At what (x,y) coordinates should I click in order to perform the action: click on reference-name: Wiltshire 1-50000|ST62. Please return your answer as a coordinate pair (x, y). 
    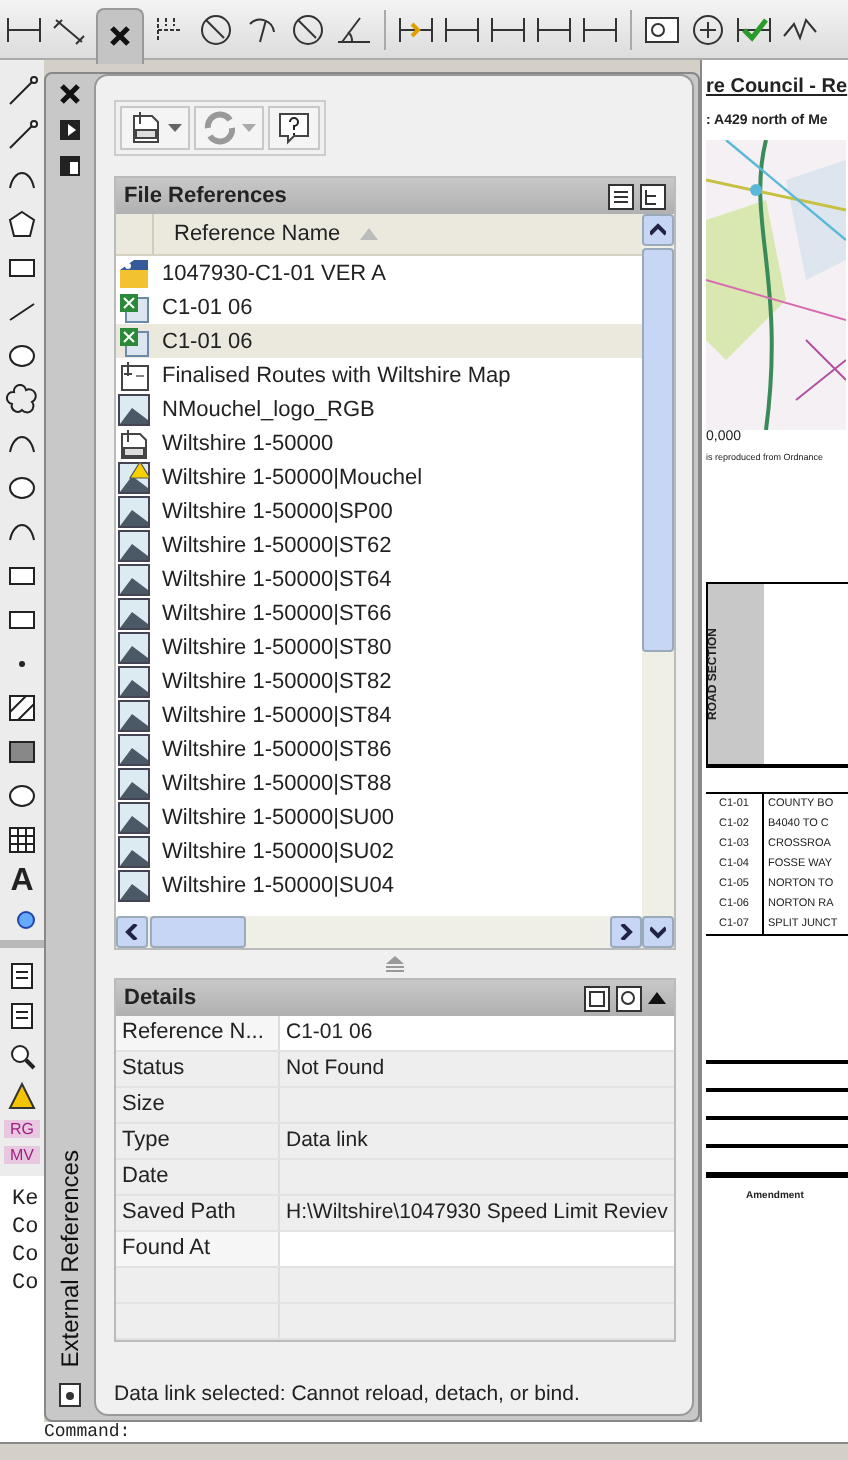
    Looking at the image, I should click on (277, 545).